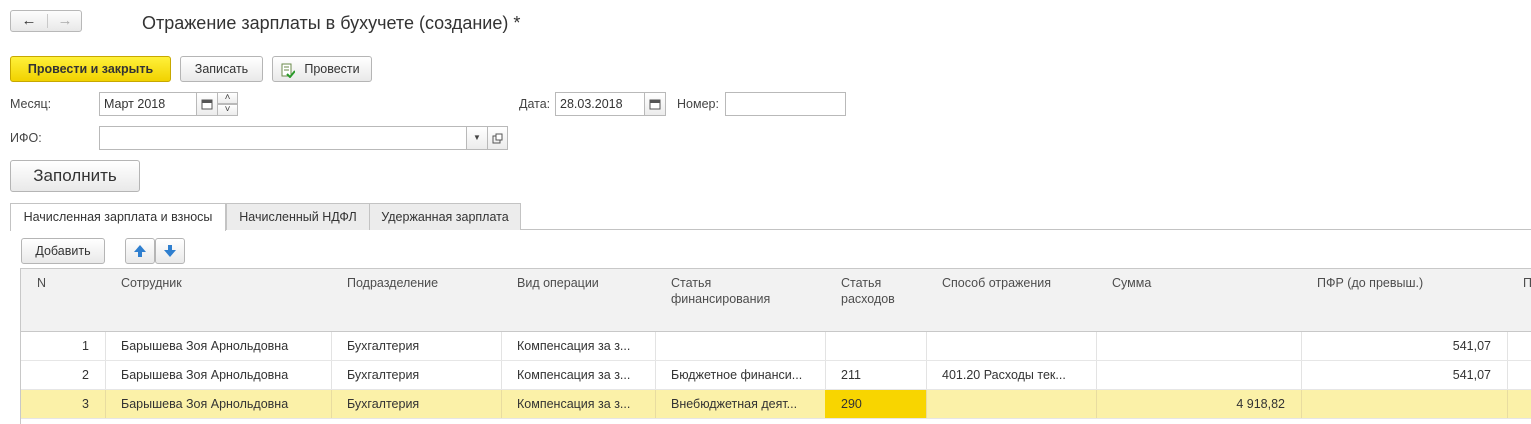  I want to click on header-amount: Сумма, so click(1199, 300).